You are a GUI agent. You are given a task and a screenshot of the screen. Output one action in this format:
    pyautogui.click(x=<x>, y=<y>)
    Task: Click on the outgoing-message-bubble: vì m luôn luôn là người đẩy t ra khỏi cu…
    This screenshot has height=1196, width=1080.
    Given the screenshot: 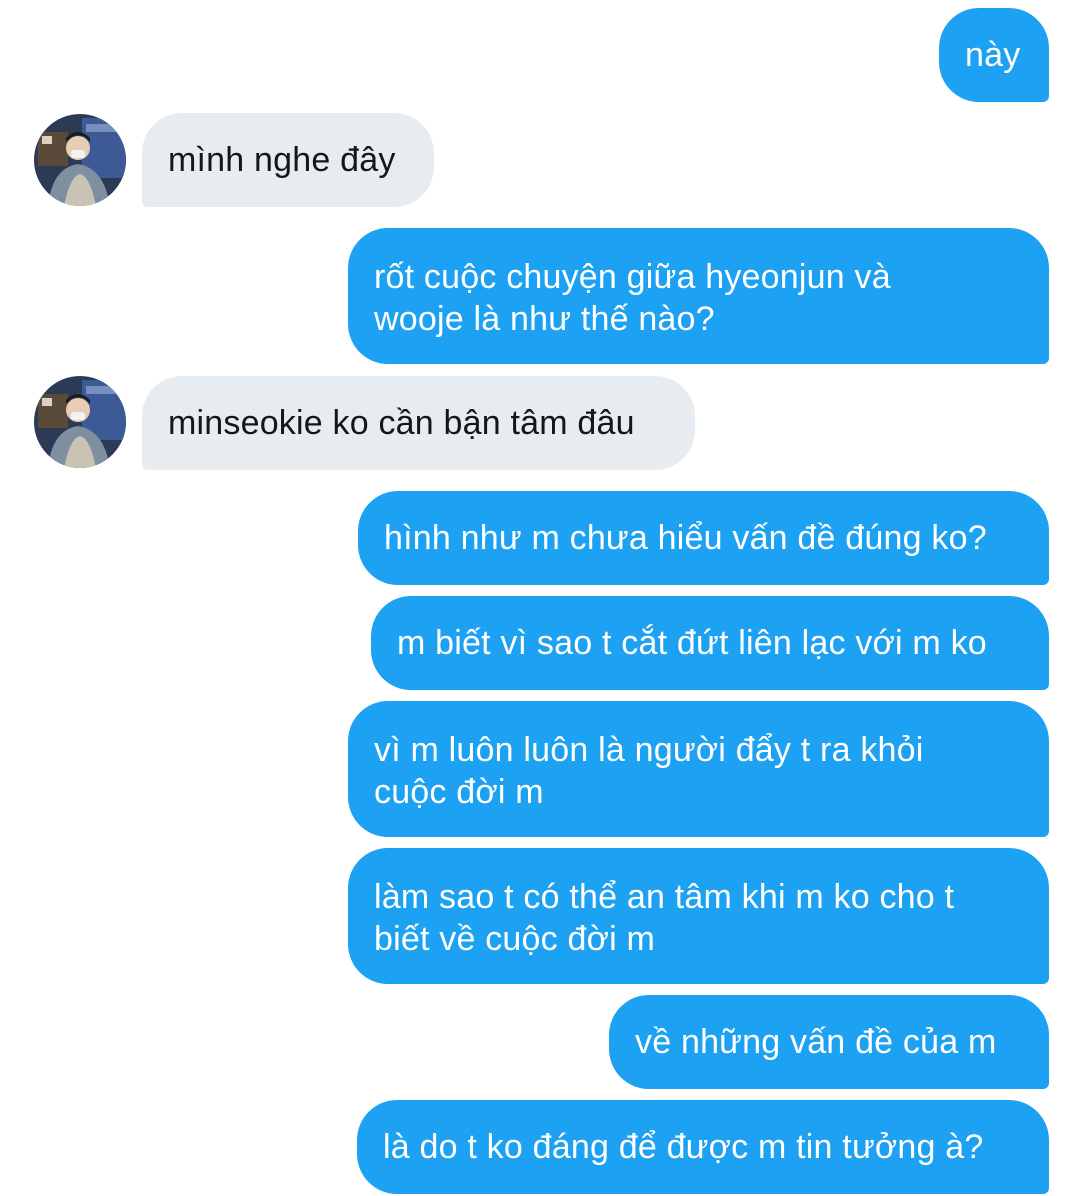 What is the action you would take?
    pyautogui.click(x=698, y=769)
    